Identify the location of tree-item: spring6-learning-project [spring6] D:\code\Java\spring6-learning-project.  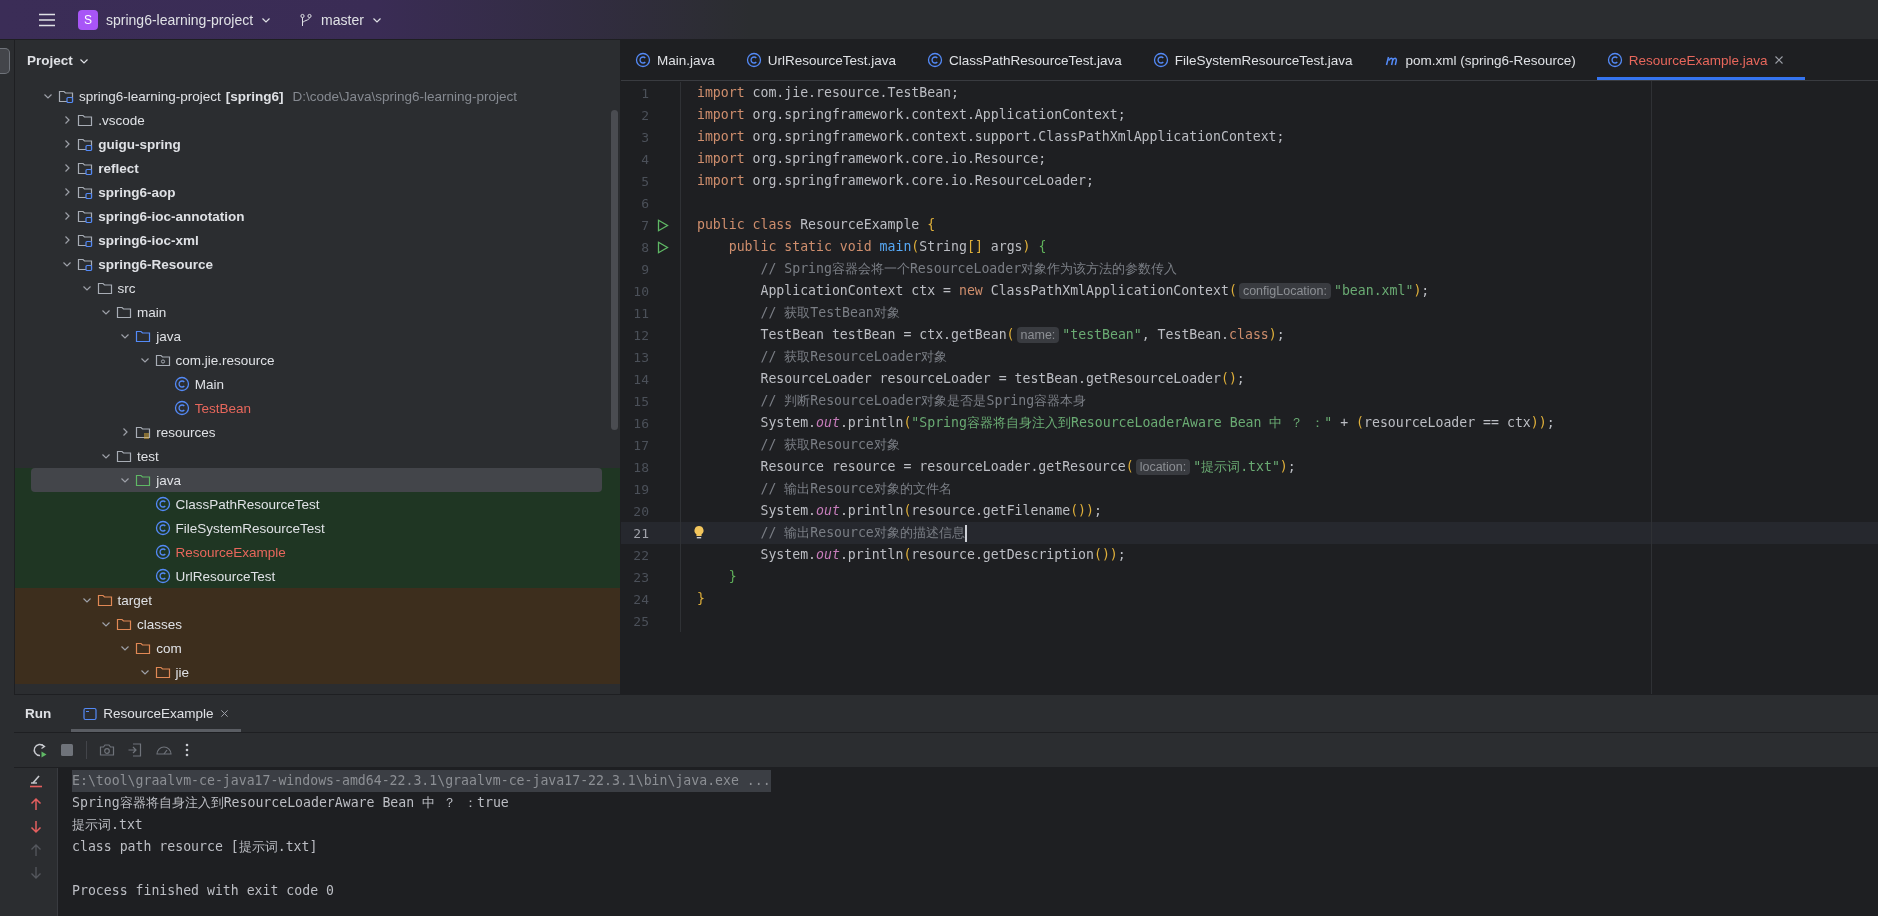
(316, 96).